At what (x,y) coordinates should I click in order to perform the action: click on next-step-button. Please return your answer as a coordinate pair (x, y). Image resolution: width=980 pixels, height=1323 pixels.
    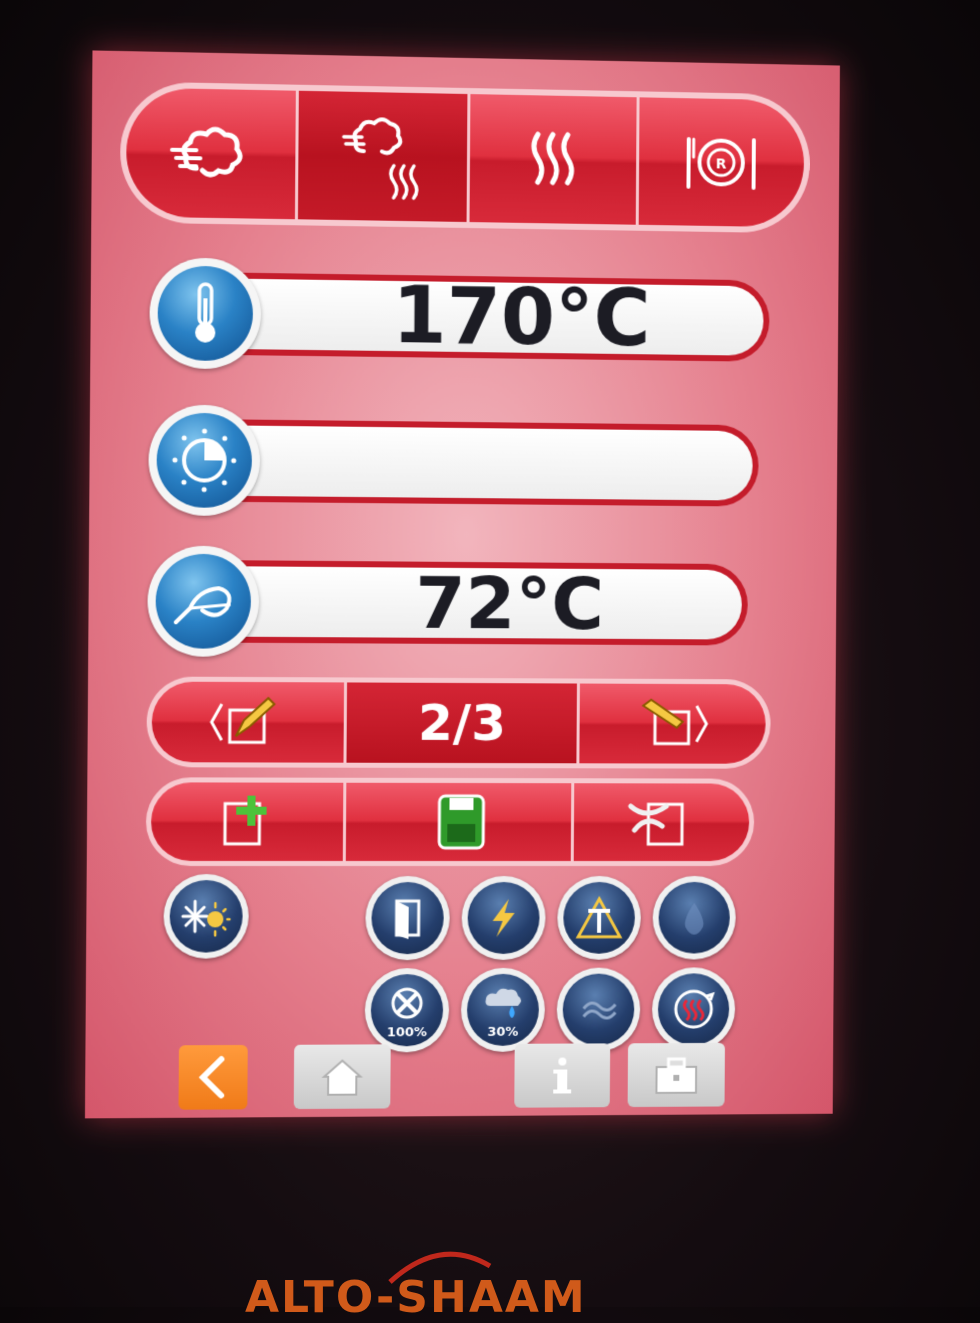
    Looking at the image, I should click on (672, 724).